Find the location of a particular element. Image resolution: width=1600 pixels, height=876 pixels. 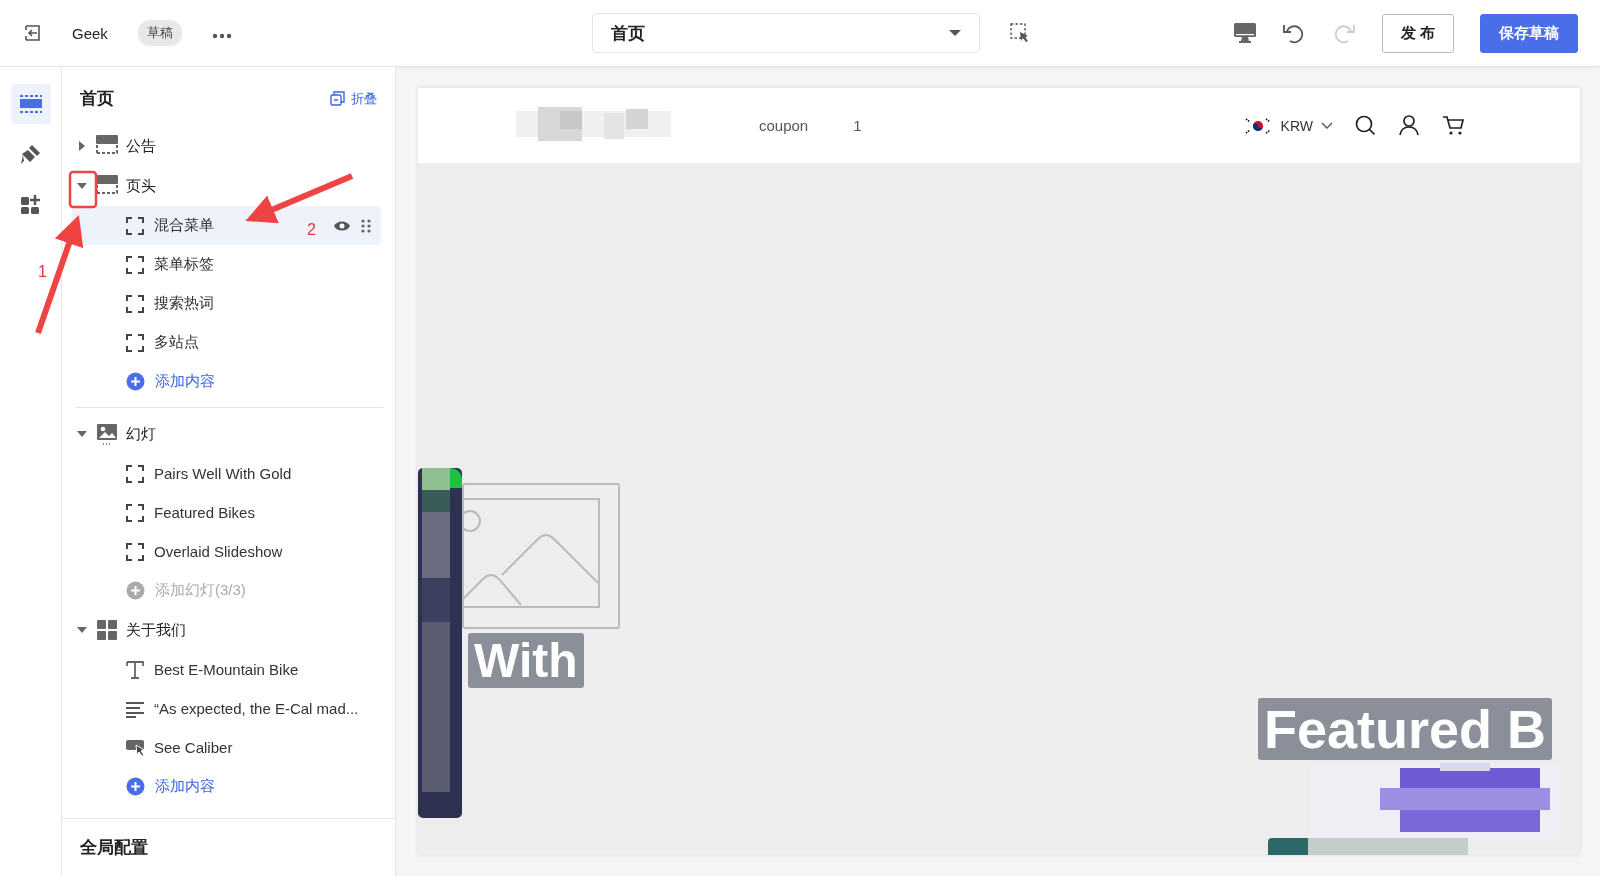

brush-icon is located at coordinates (30, 154).